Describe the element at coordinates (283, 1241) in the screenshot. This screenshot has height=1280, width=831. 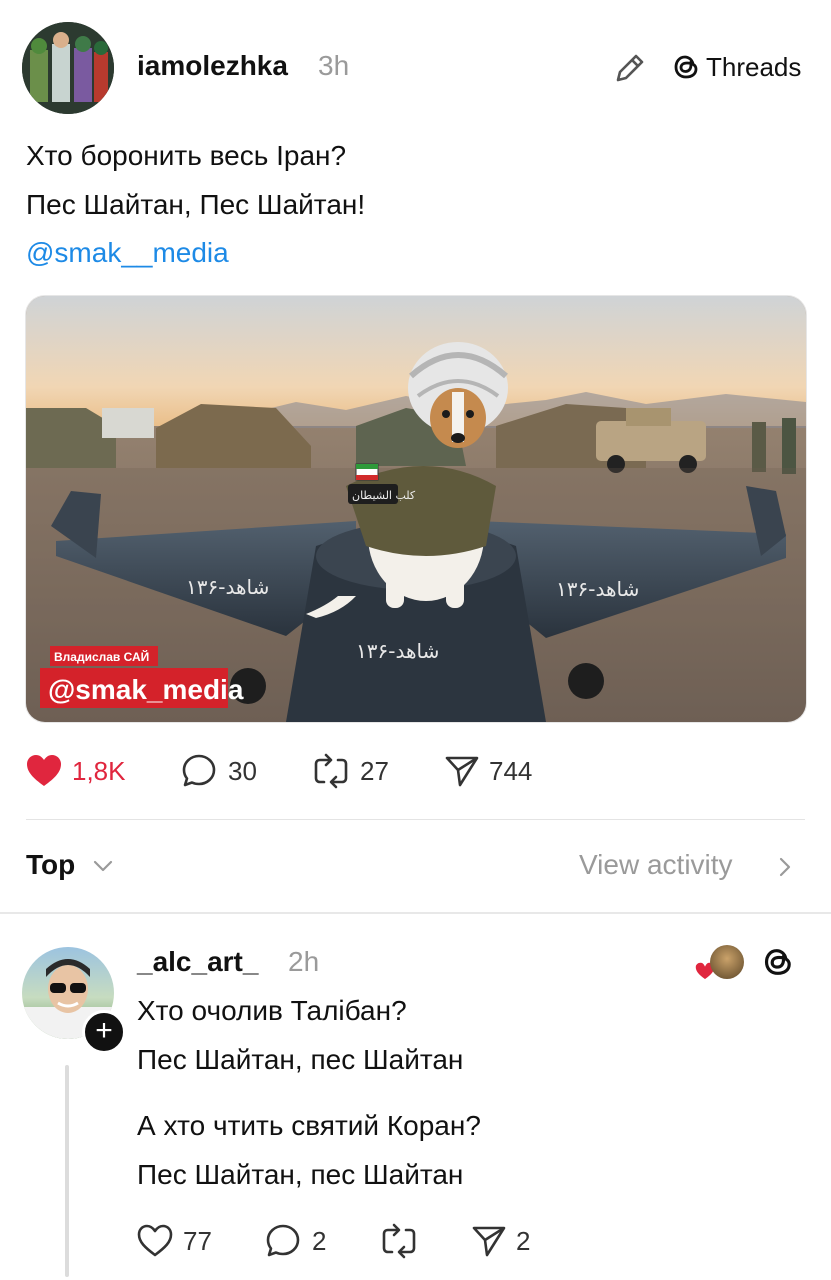
I see `reply-comment-icon` at that location.